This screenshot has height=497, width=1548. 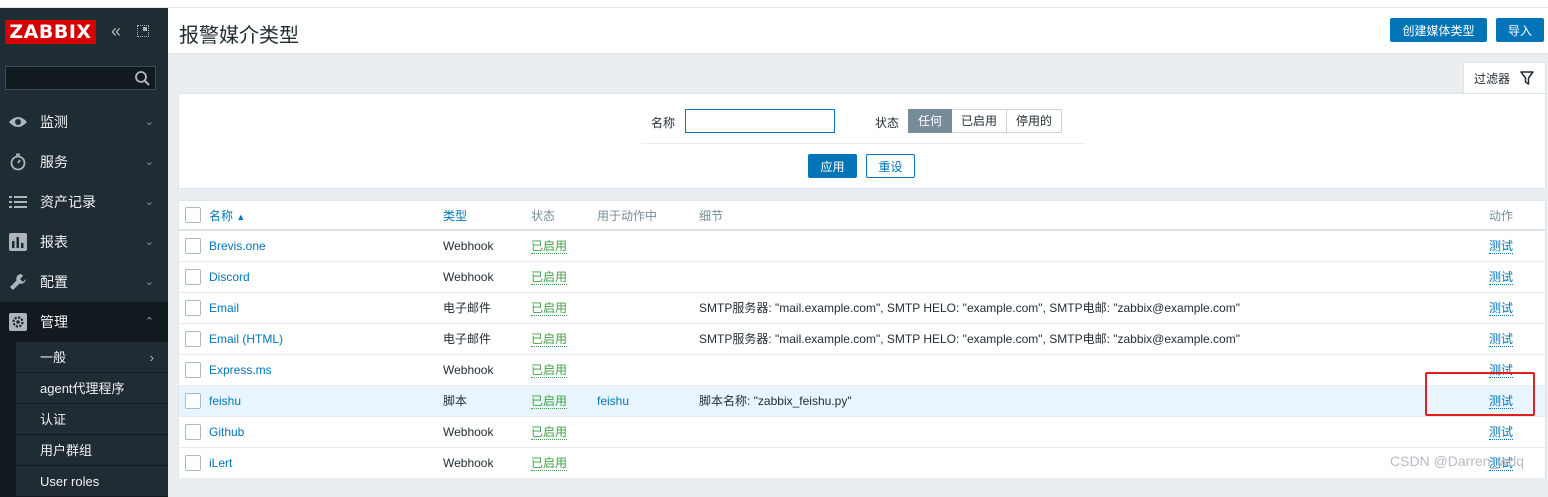 I want to click on search-icon, so click(x=143, y=79).